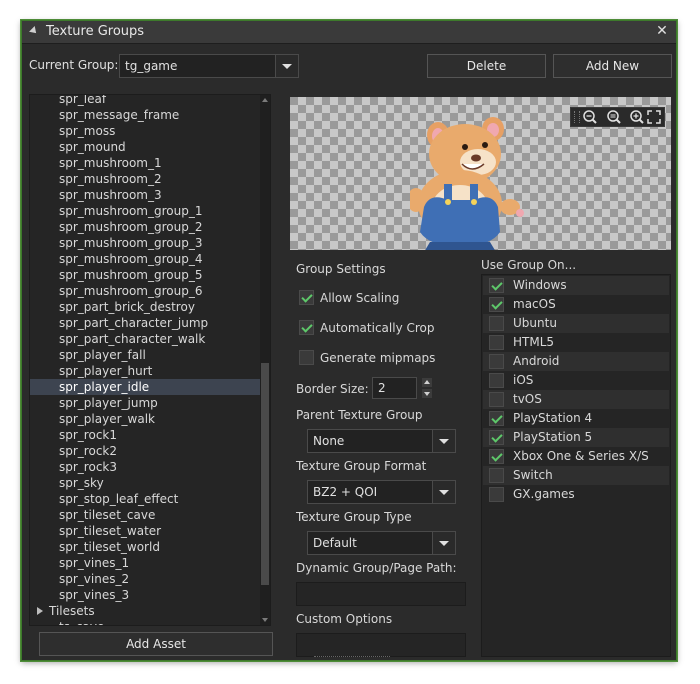  What do you see at coordinates (576, 399) in the screenshot?
I see `platform-row: tvOS` at bounding box center [576, 399].